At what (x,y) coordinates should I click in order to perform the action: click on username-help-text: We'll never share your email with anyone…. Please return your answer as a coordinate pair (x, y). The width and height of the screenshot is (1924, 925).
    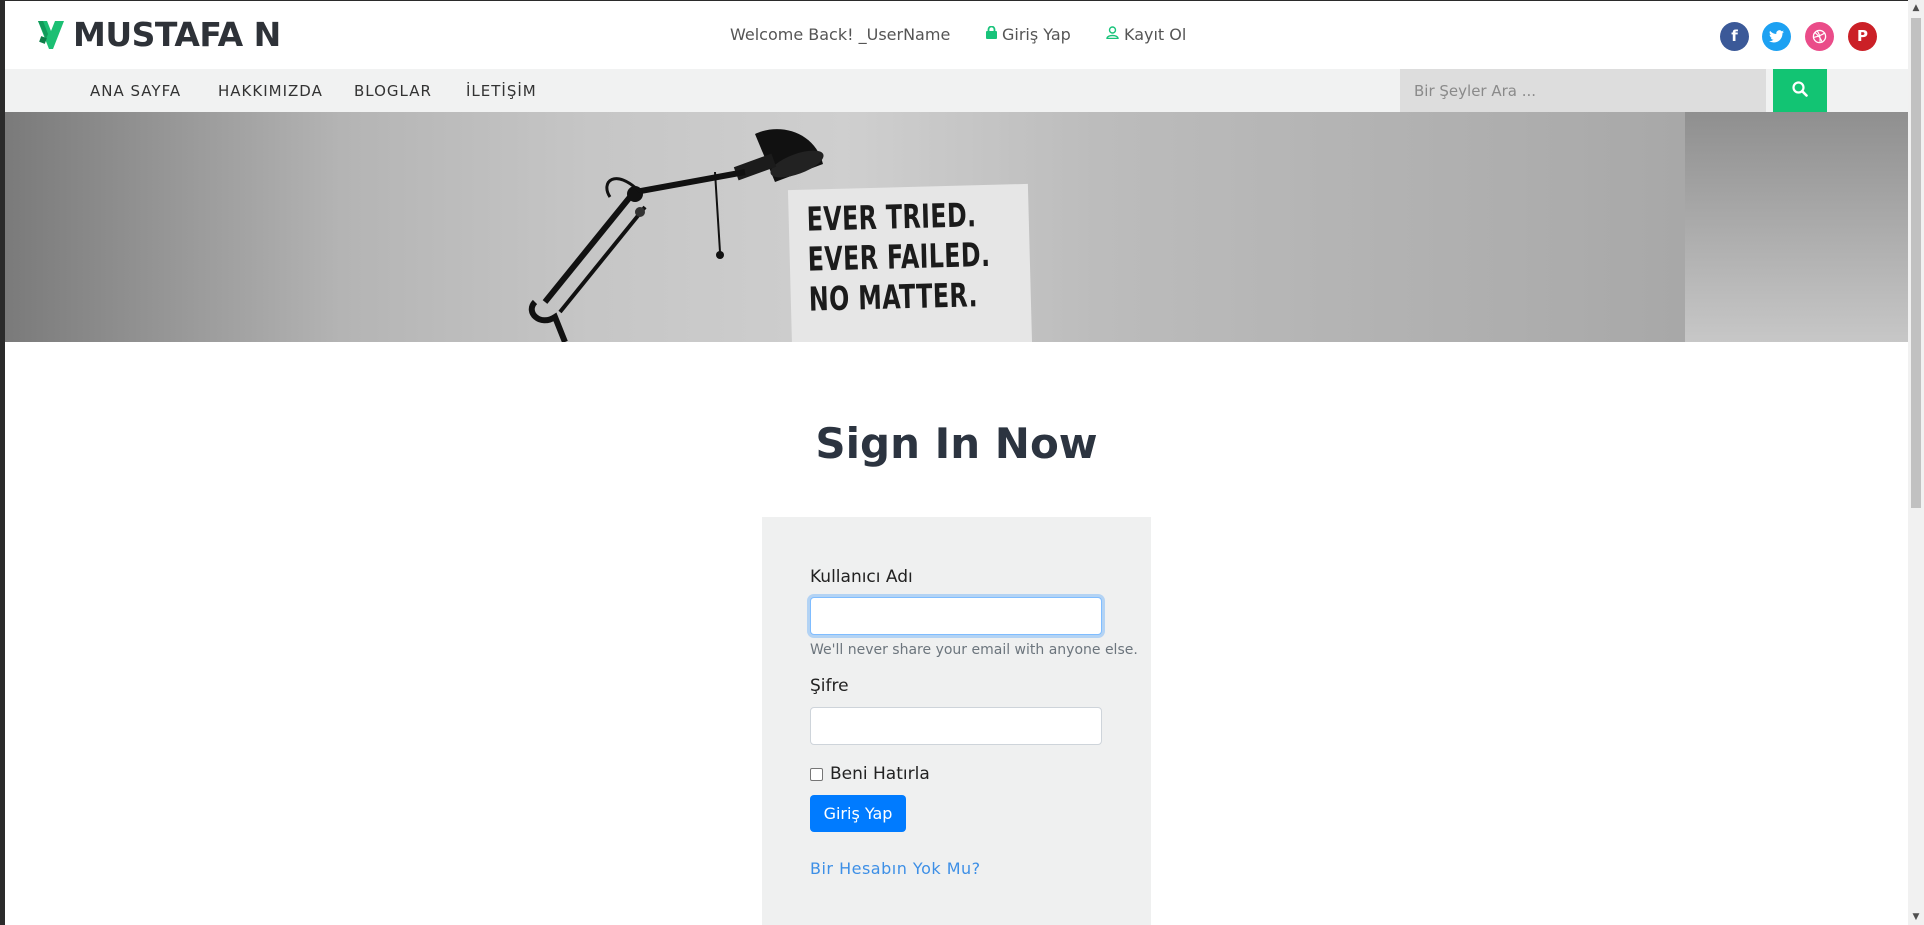
    Looking at the image, I should click on (974, 650).